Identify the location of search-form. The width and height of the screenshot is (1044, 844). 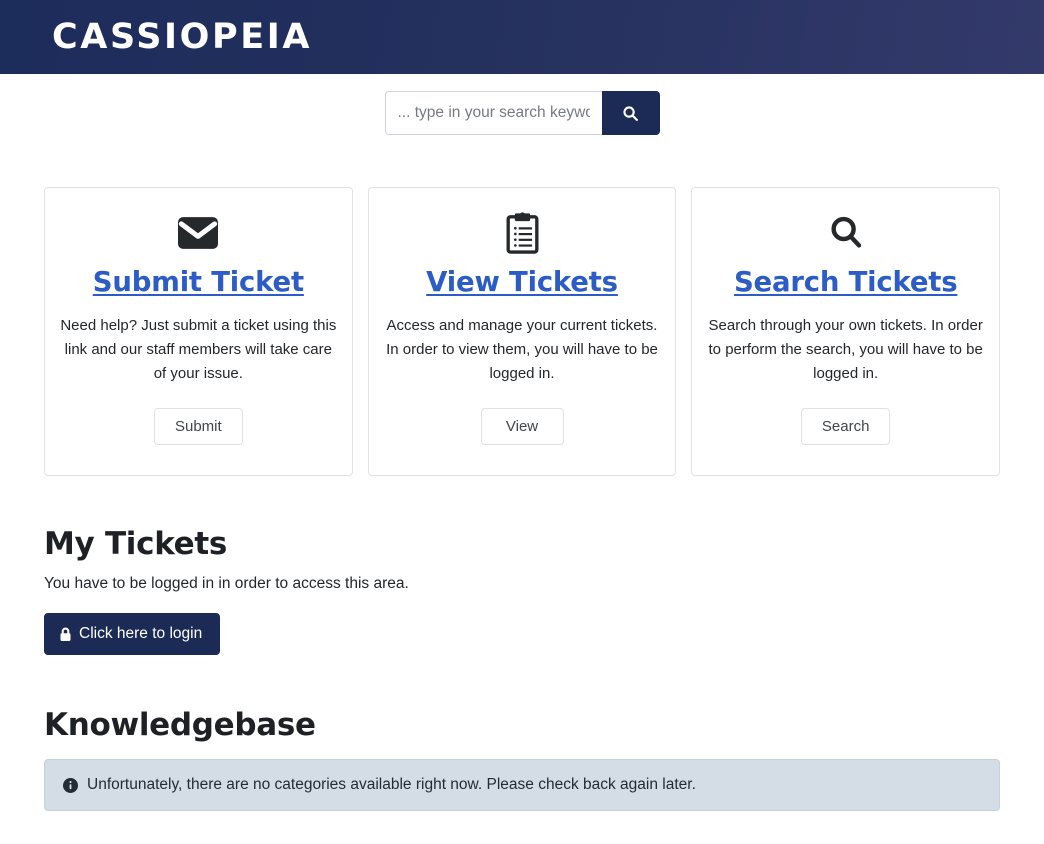
(522, 113).